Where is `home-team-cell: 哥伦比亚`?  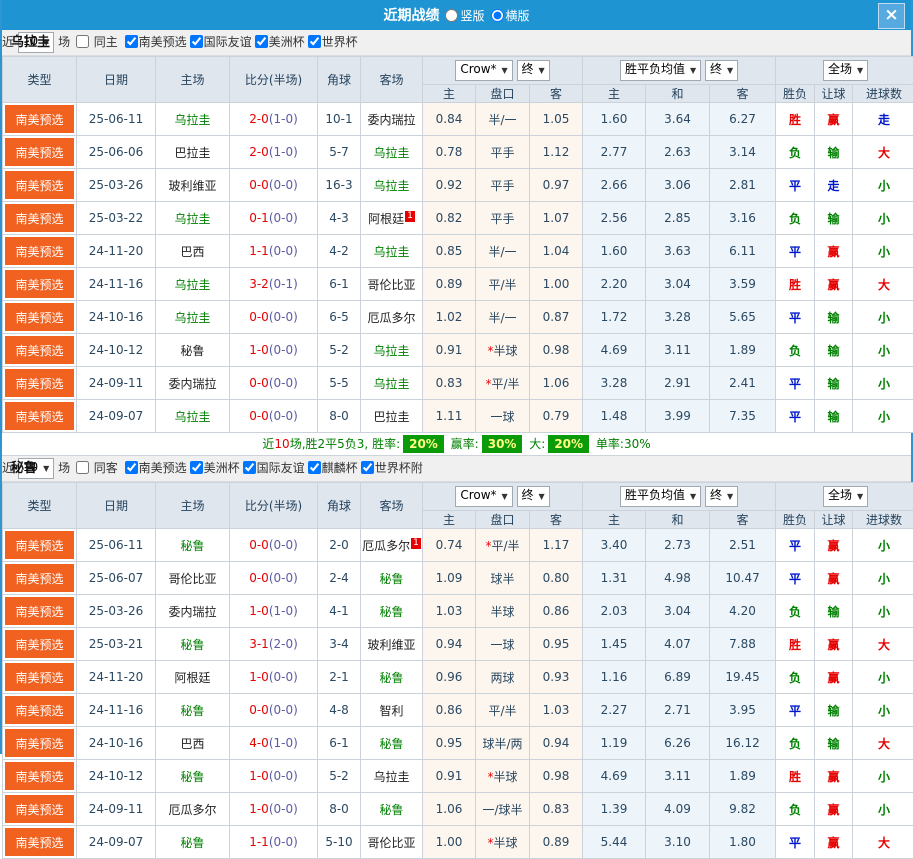 home-team-cell: 哥伦比亚 is located at coordinates (193, 578).